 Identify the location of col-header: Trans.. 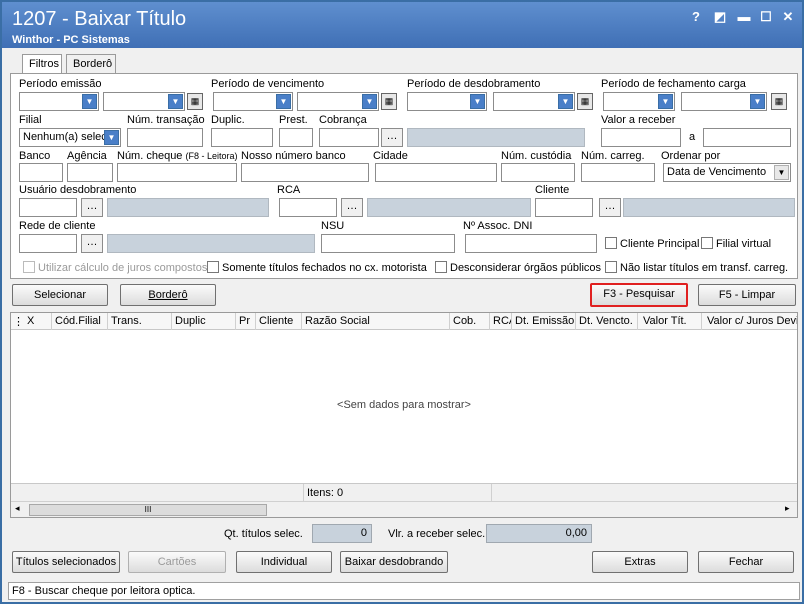
(126, 321).